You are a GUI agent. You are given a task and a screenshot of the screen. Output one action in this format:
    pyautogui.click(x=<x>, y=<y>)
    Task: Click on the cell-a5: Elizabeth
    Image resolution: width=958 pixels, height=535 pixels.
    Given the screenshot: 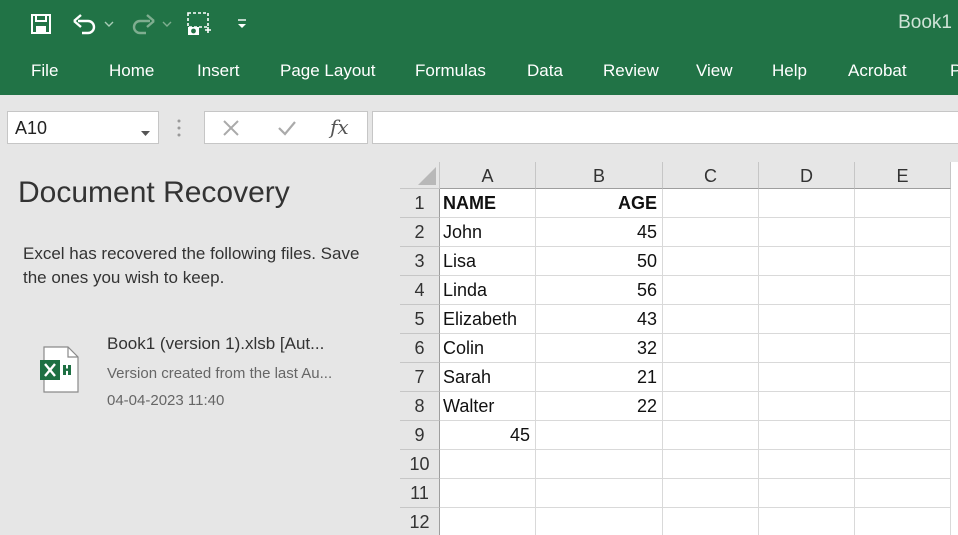 What is the action you would take?
    pyautogui.click(x=488, y=319)
    